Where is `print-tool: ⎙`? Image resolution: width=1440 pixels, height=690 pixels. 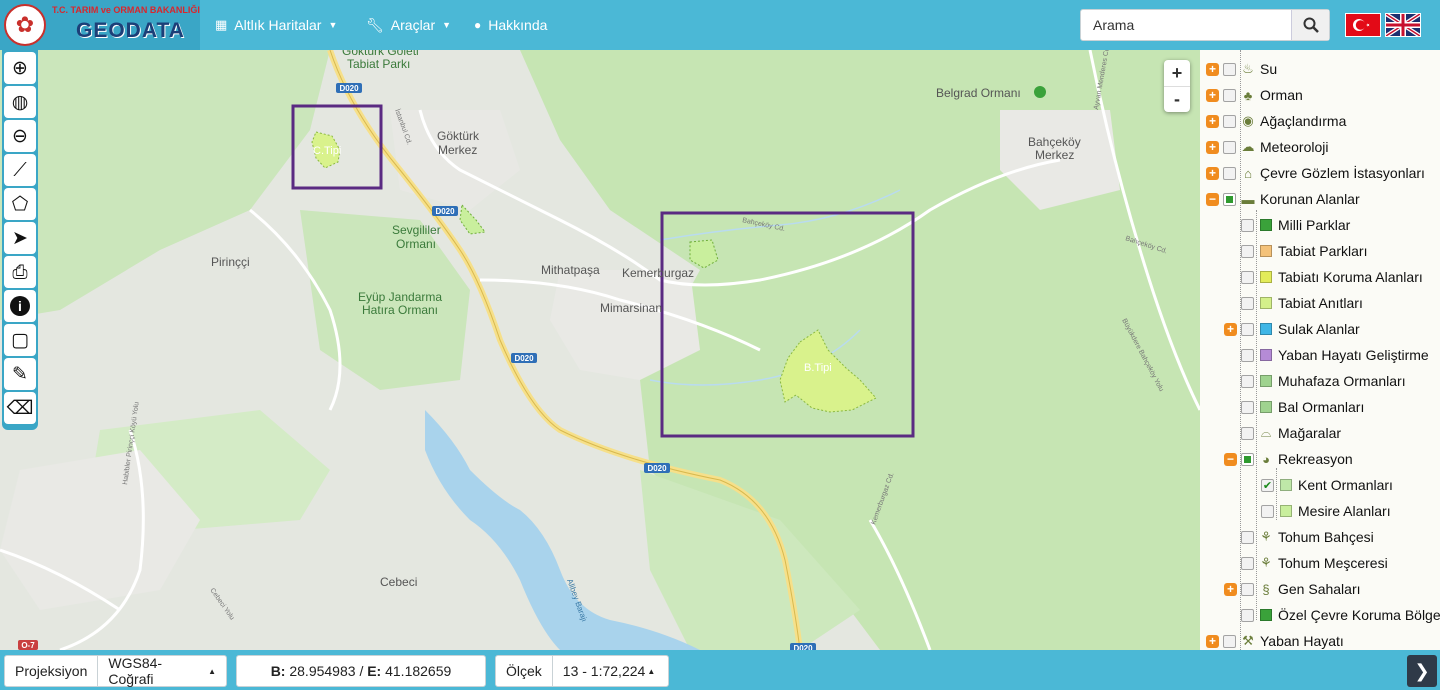 print-tool: ⎙ is located at coordinates (20, 272).